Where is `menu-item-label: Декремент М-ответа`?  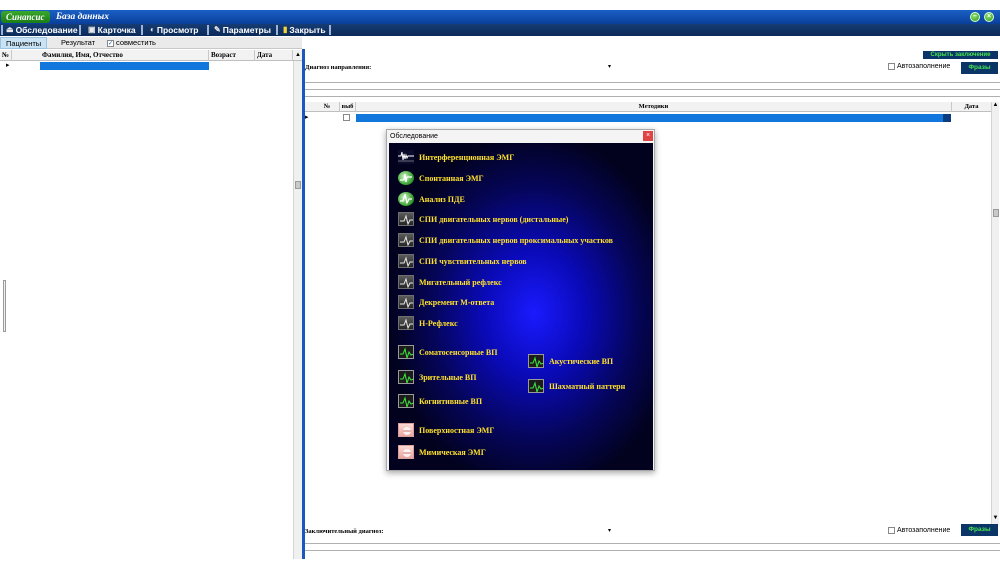 menu-item-label: Декремент М-ответа is located at coordinates (457, 302).